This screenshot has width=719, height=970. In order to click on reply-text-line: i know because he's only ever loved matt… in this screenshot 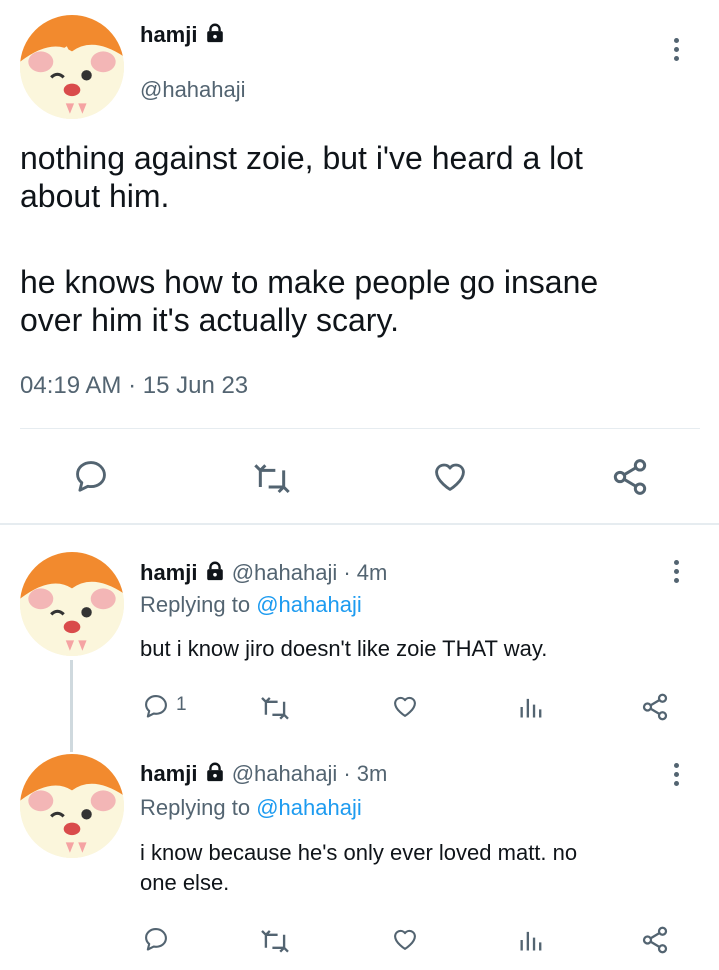, I will do `click(359, 852)`.